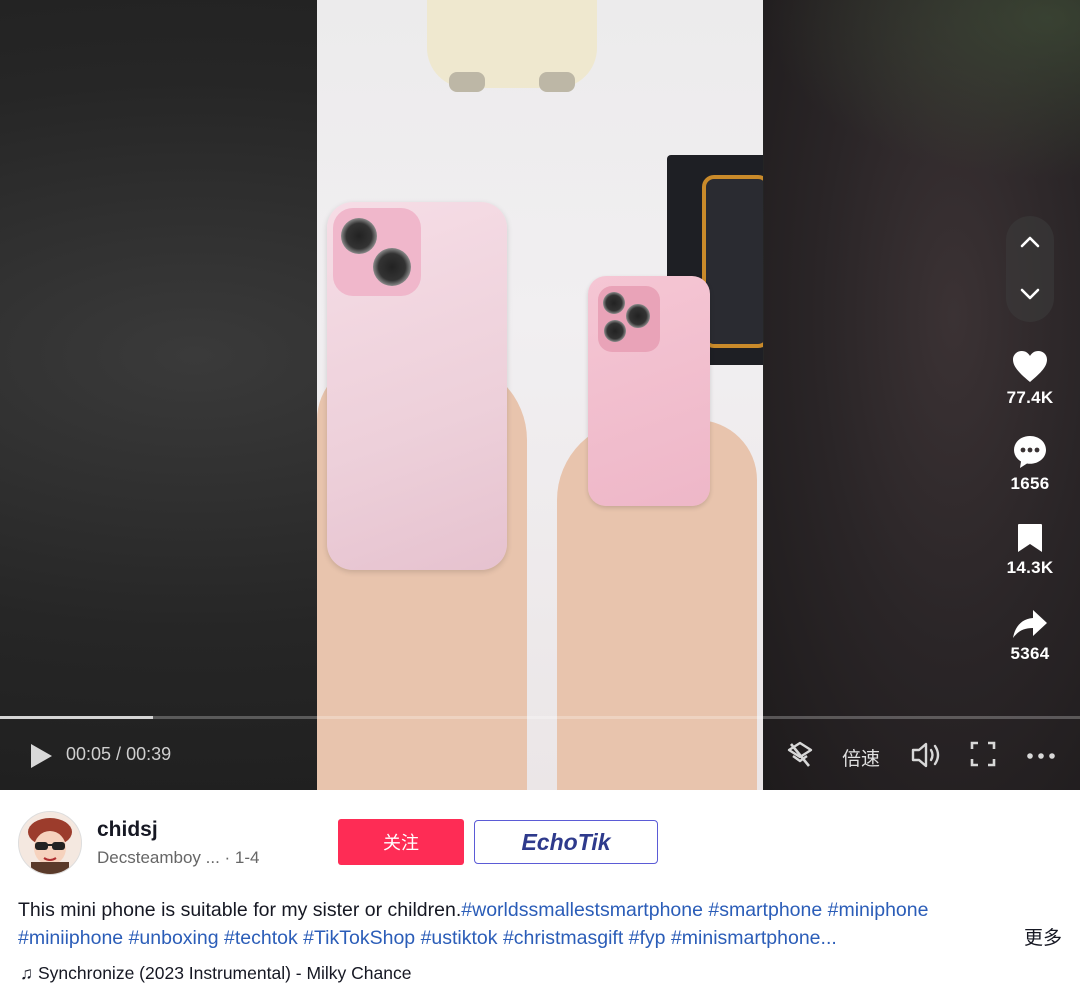 The height and width of the screenshot is (993, 1080). I want to click on hashtag-link: #TikTokShop, so click(359, 938).